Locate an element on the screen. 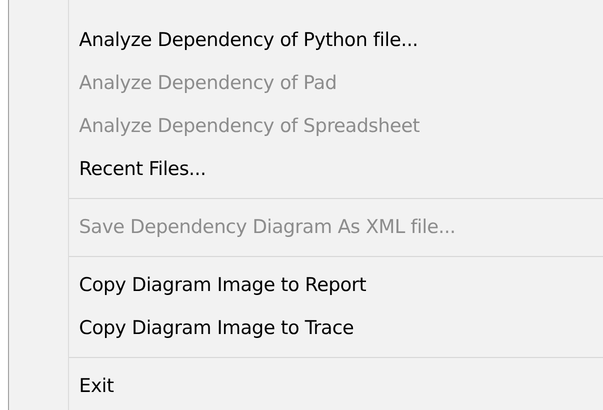 The image size is (603, 410). menu-item: Copy Diagram Image to Trace is located at coordinates (306, 328).